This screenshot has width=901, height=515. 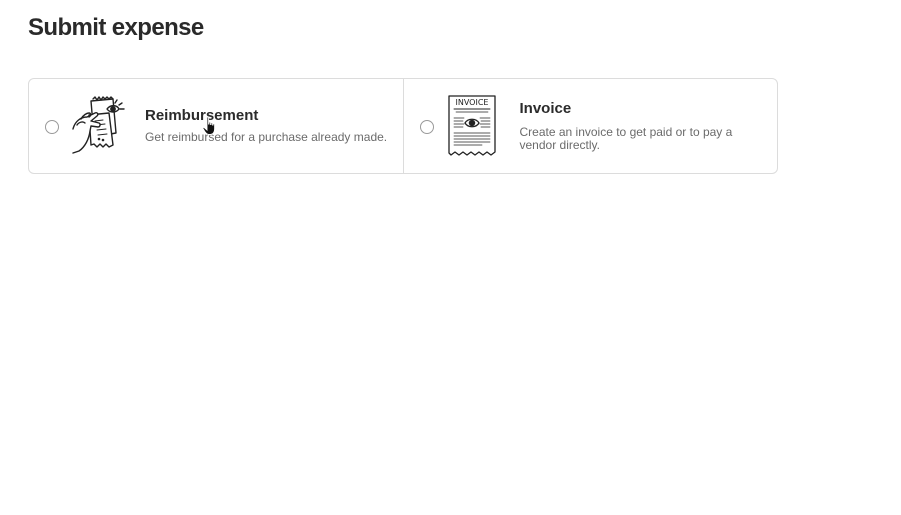 What do you see at coordinates (471, 102) in the screenshot?
I see `invoice-illustration-label: INVOICE` at bounding box center [471, 102].